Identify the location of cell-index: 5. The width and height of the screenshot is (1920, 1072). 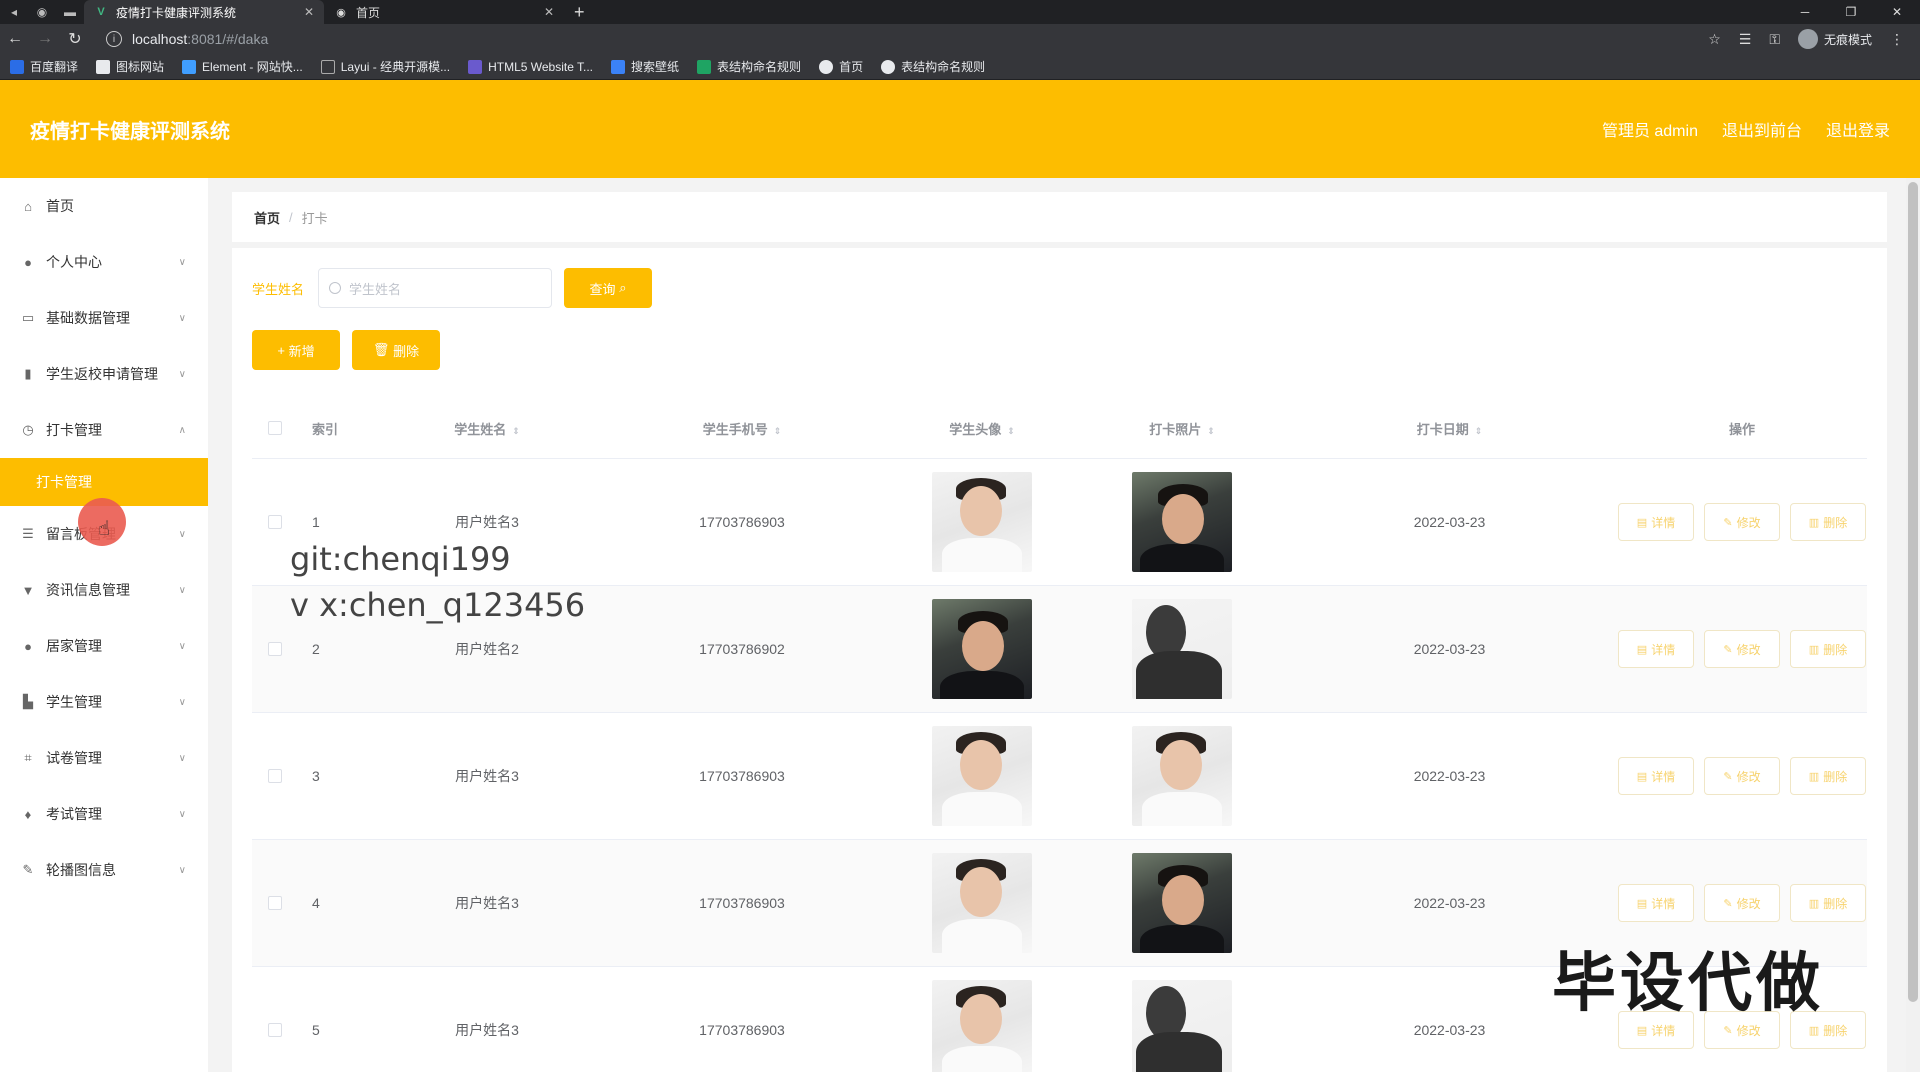
(316, 1030).